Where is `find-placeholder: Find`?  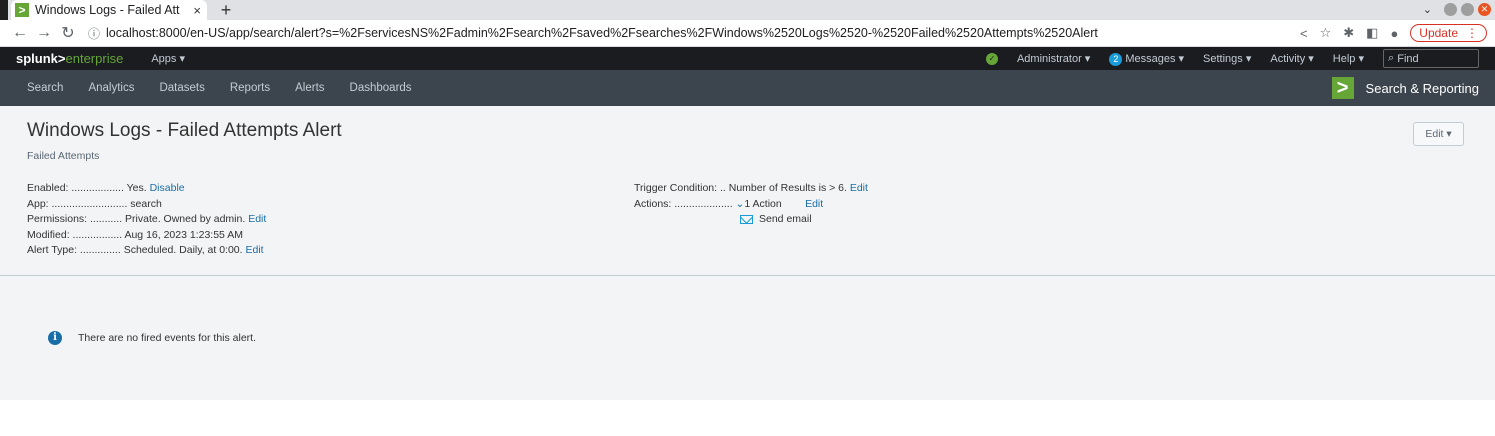
find-placeholder: Find is located at coordinates (1408, 58).